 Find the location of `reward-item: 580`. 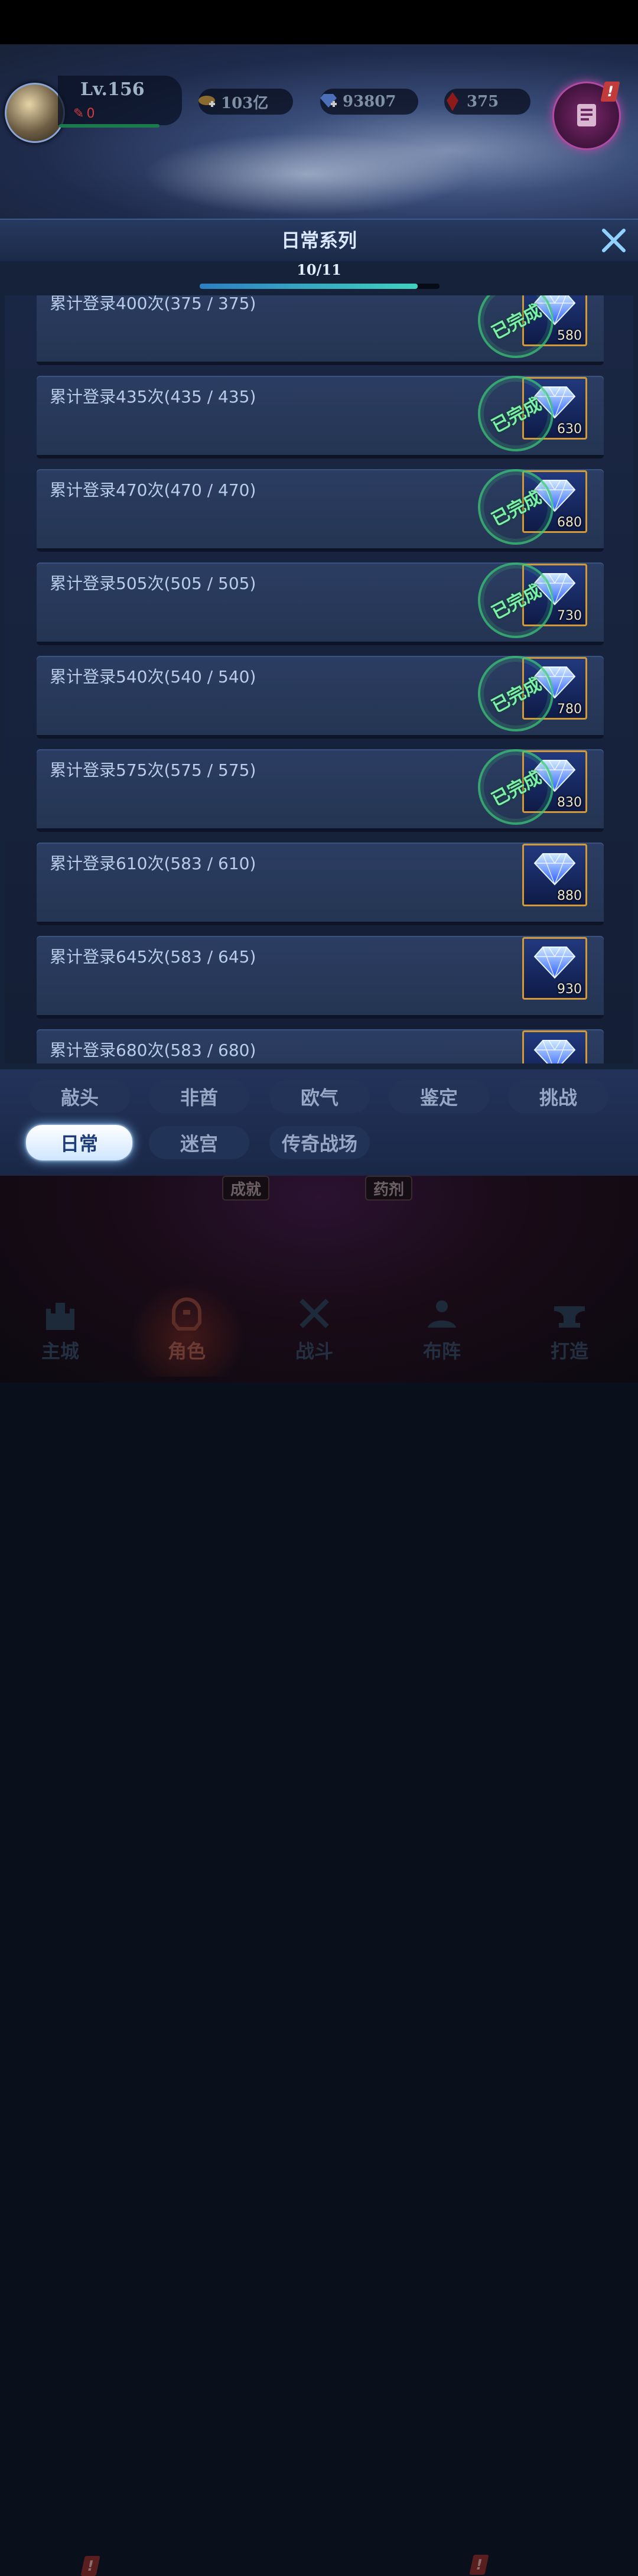

reward-item: 580 is located at coordinates (554, 320).